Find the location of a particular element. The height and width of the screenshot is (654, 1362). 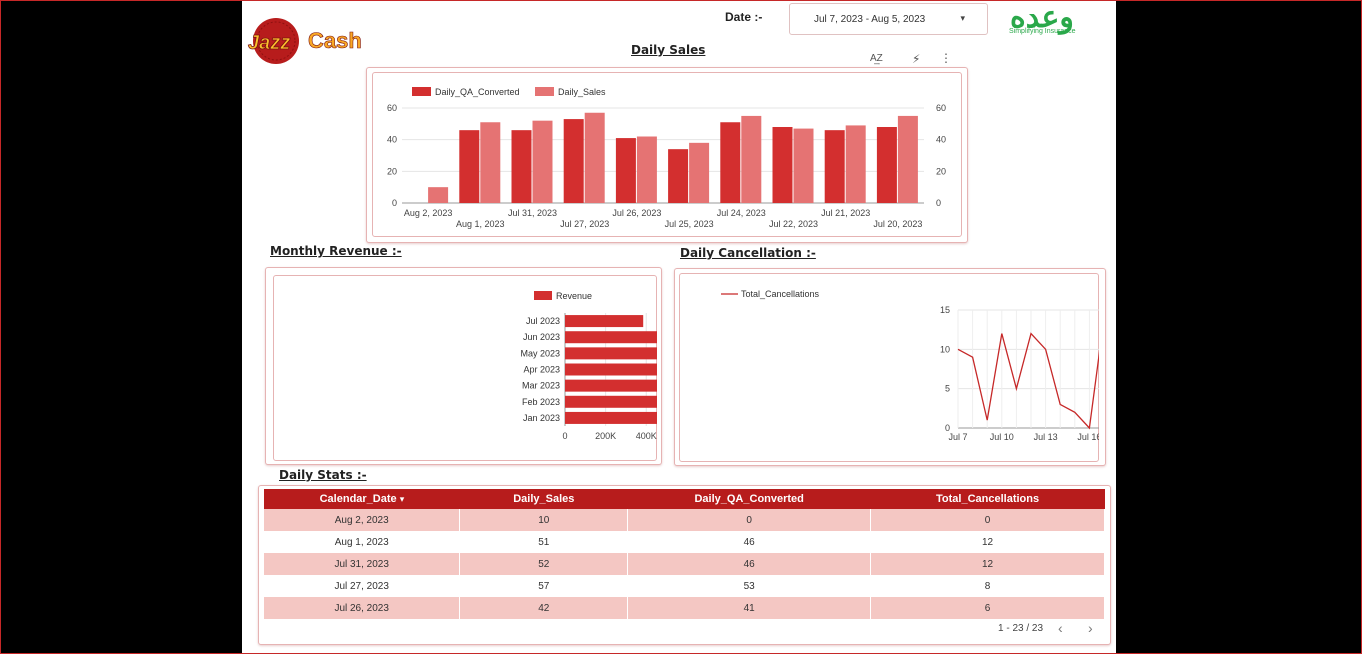

y-tick-label: Jul 2023 is located at coordinates (543, 321).